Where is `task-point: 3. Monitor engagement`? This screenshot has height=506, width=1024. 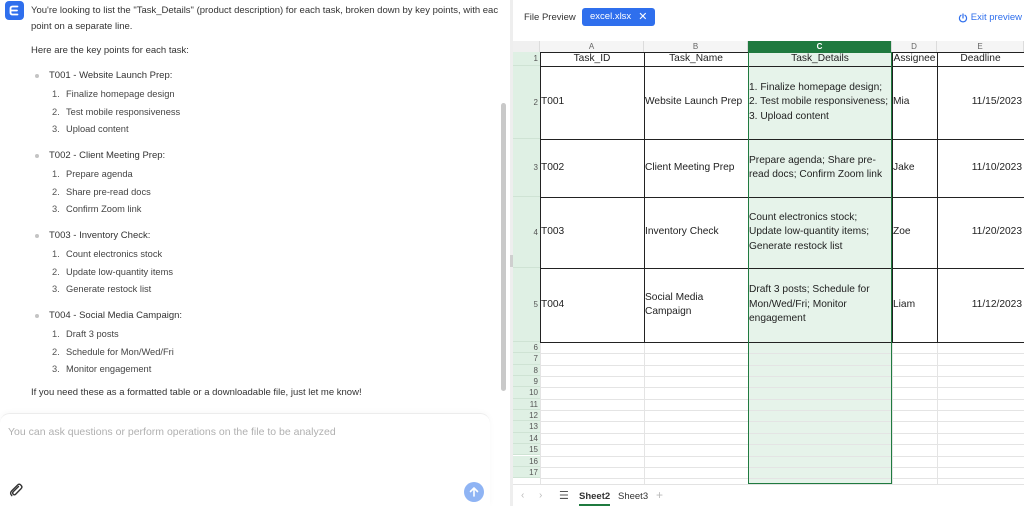
task-point: 3. Monitor engagement is located at coordinates (276, 370).